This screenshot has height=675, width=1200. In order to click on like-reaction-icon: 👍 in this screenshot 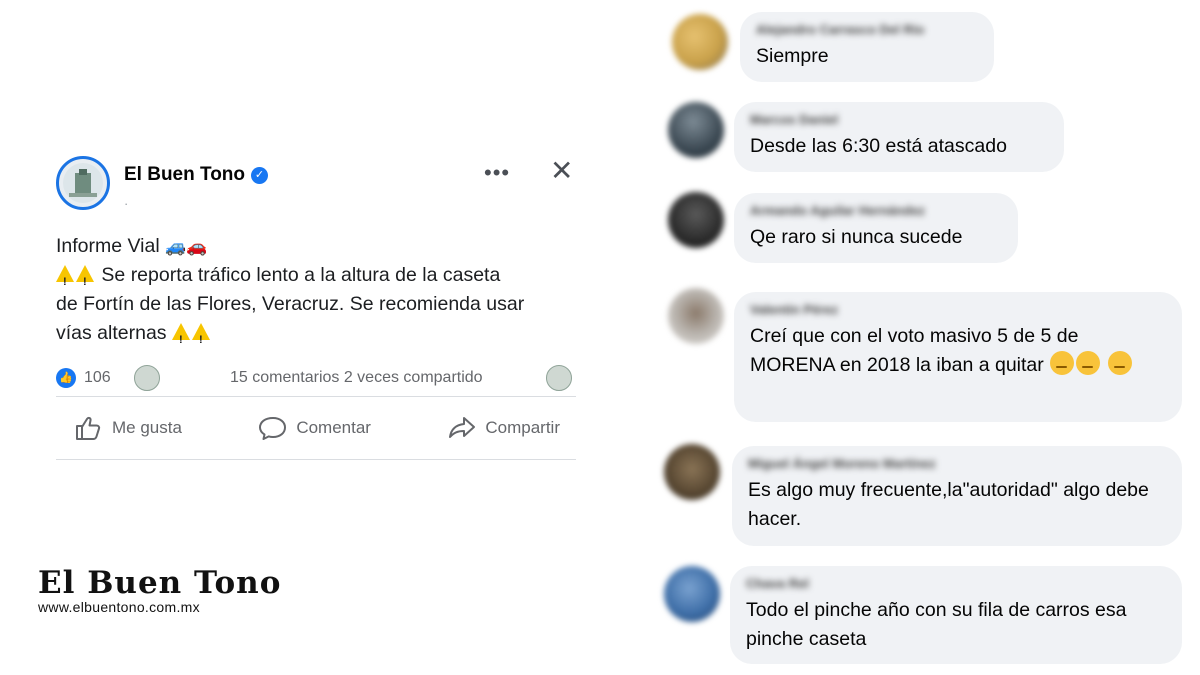, I will do `click(66, 378)`.